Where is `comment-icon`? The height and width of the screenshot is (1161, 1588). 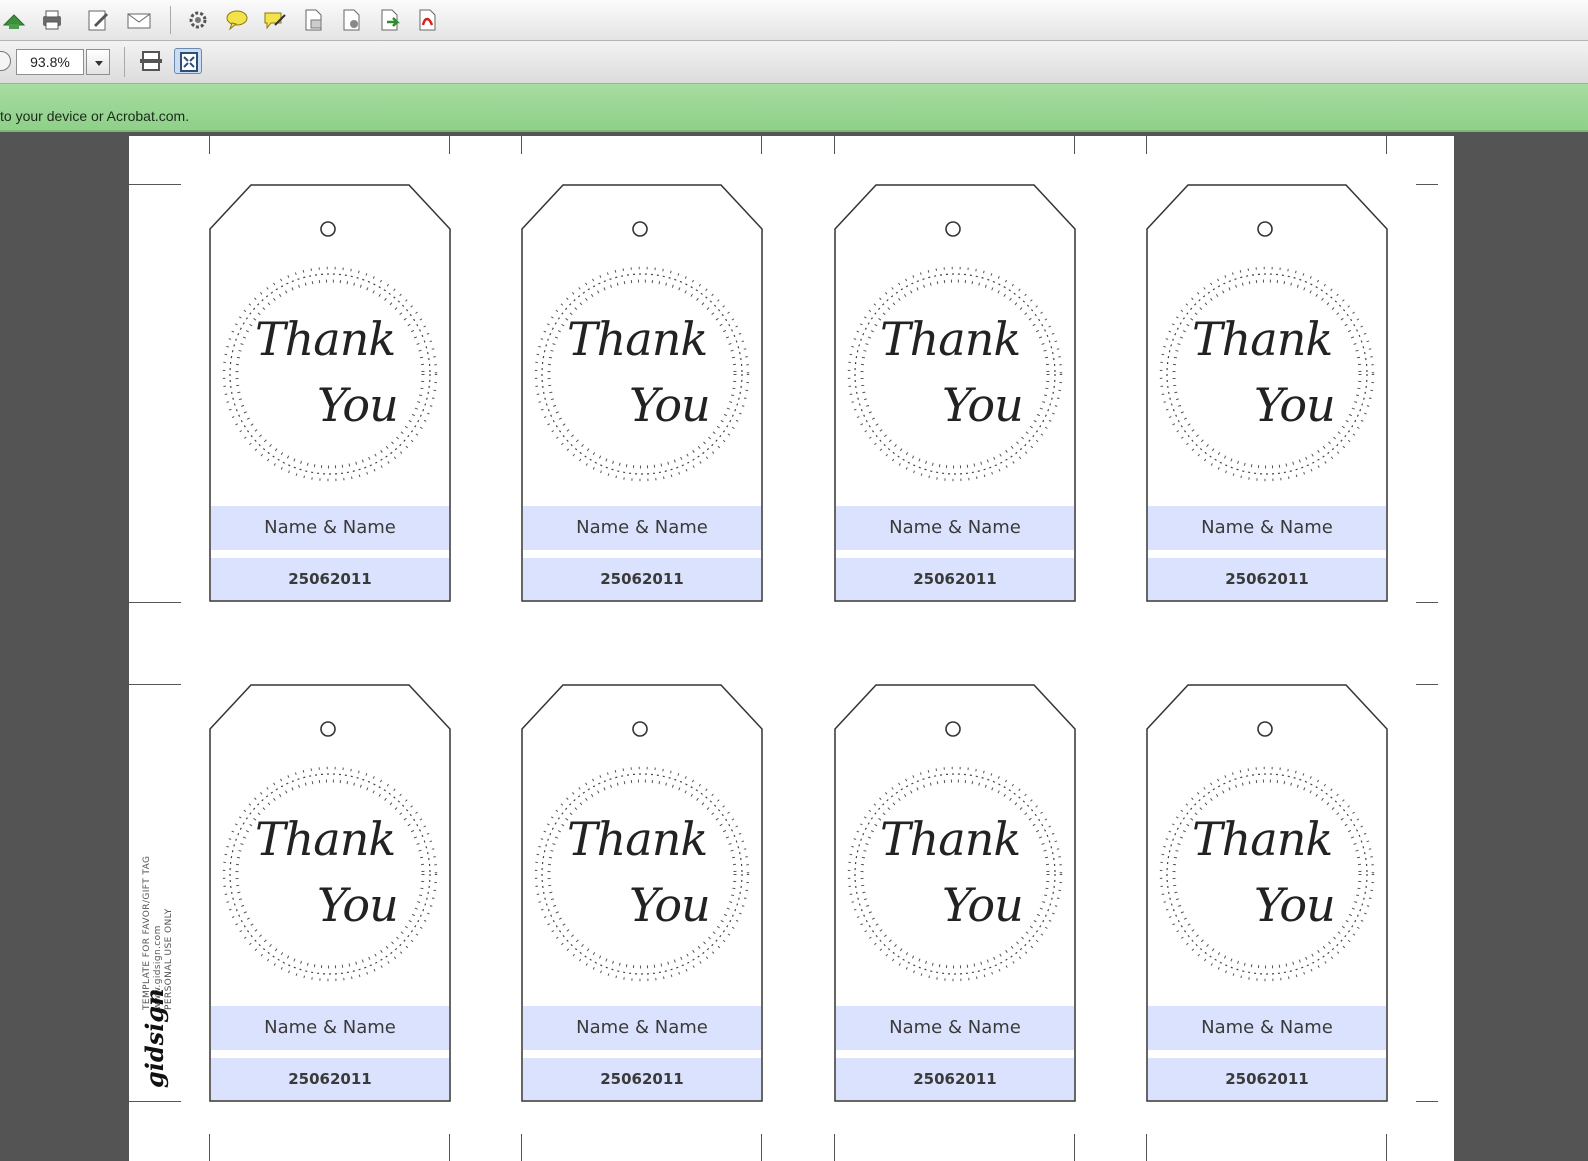 comment-icon is located at coordinates (237, 20).